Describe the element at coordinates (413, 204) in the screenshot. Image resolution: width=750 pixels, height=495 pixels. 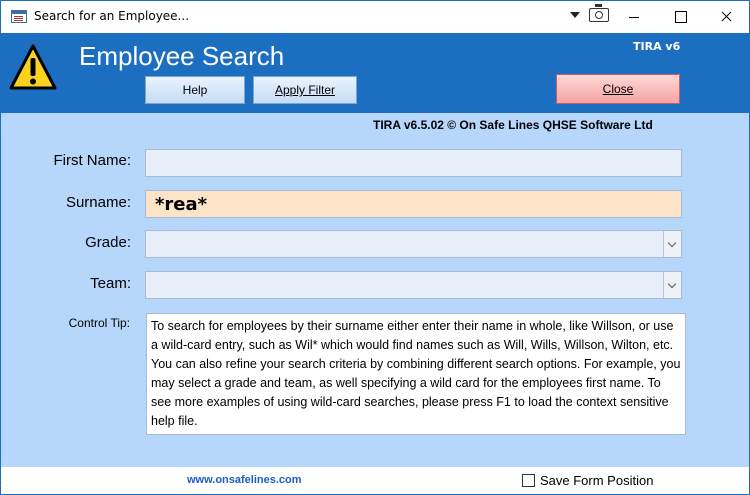
I see `surname-input: *rea*` at that location.